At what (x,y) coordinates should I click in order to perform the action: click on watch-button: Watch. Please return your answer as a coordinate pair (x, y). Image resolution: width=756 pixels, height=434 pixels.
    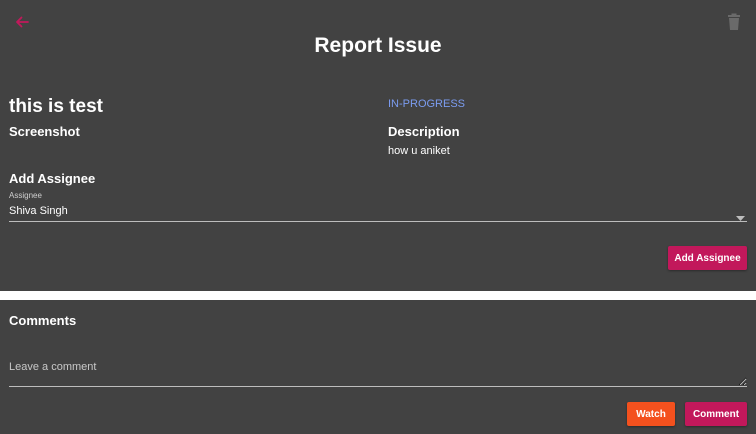
    Looking at the image, I should click on (651, 414).